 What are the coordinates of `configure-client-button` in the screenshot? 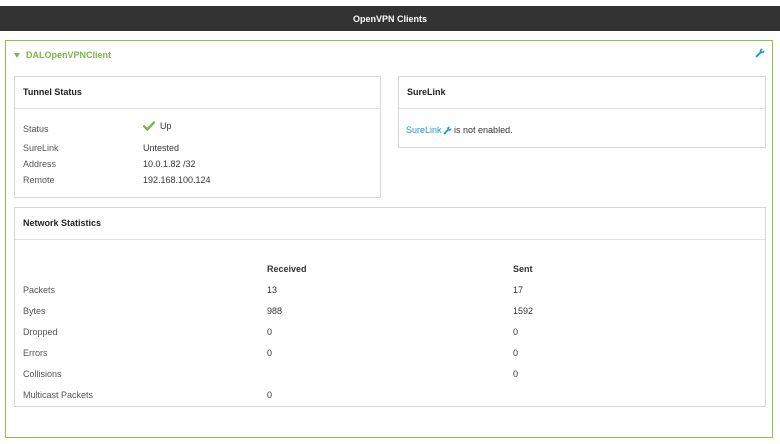 It's located at (760, 54).